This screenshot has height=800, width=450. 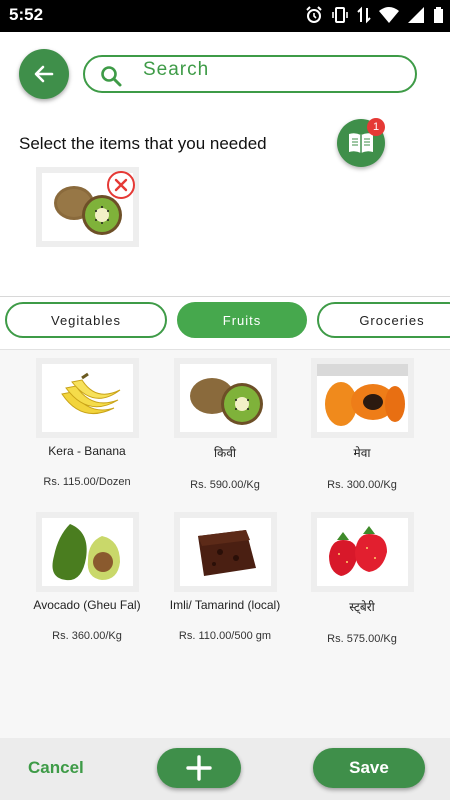 What do you see at coordinates (143, 143) in the screenshot?
I see `page-prompt: Select the items that you needed` at bounding box center [143, 143].